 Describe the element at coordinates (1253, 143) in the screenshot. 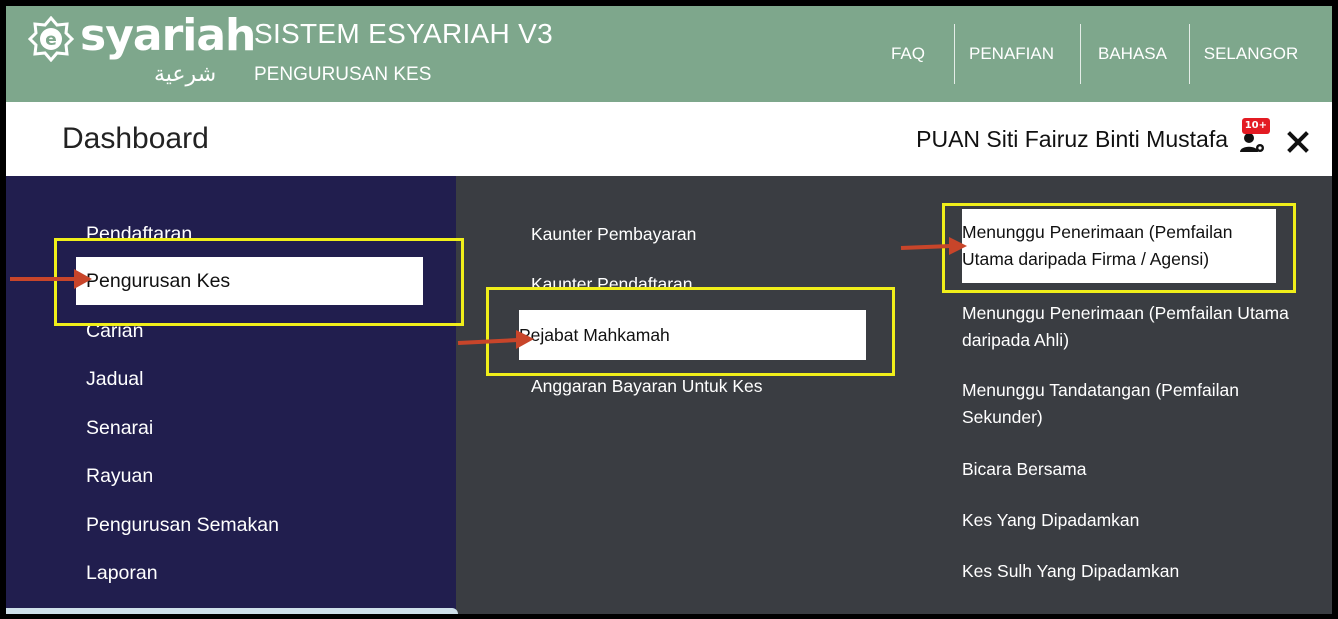

I see `user-settings-icon` at that location.